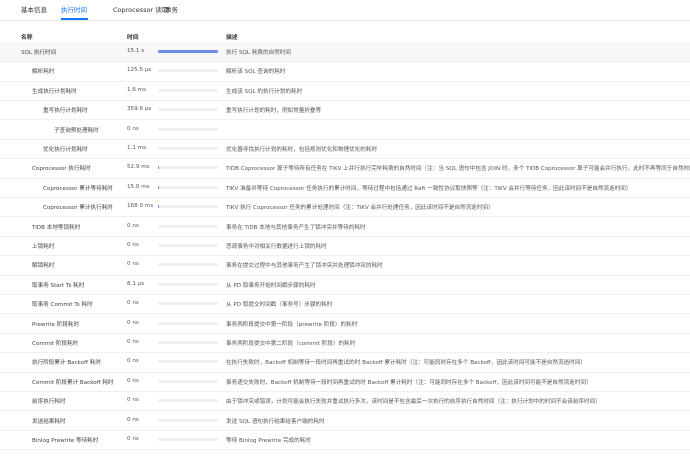  I want to click on tab-transaction: 事务, so click(171, 9).